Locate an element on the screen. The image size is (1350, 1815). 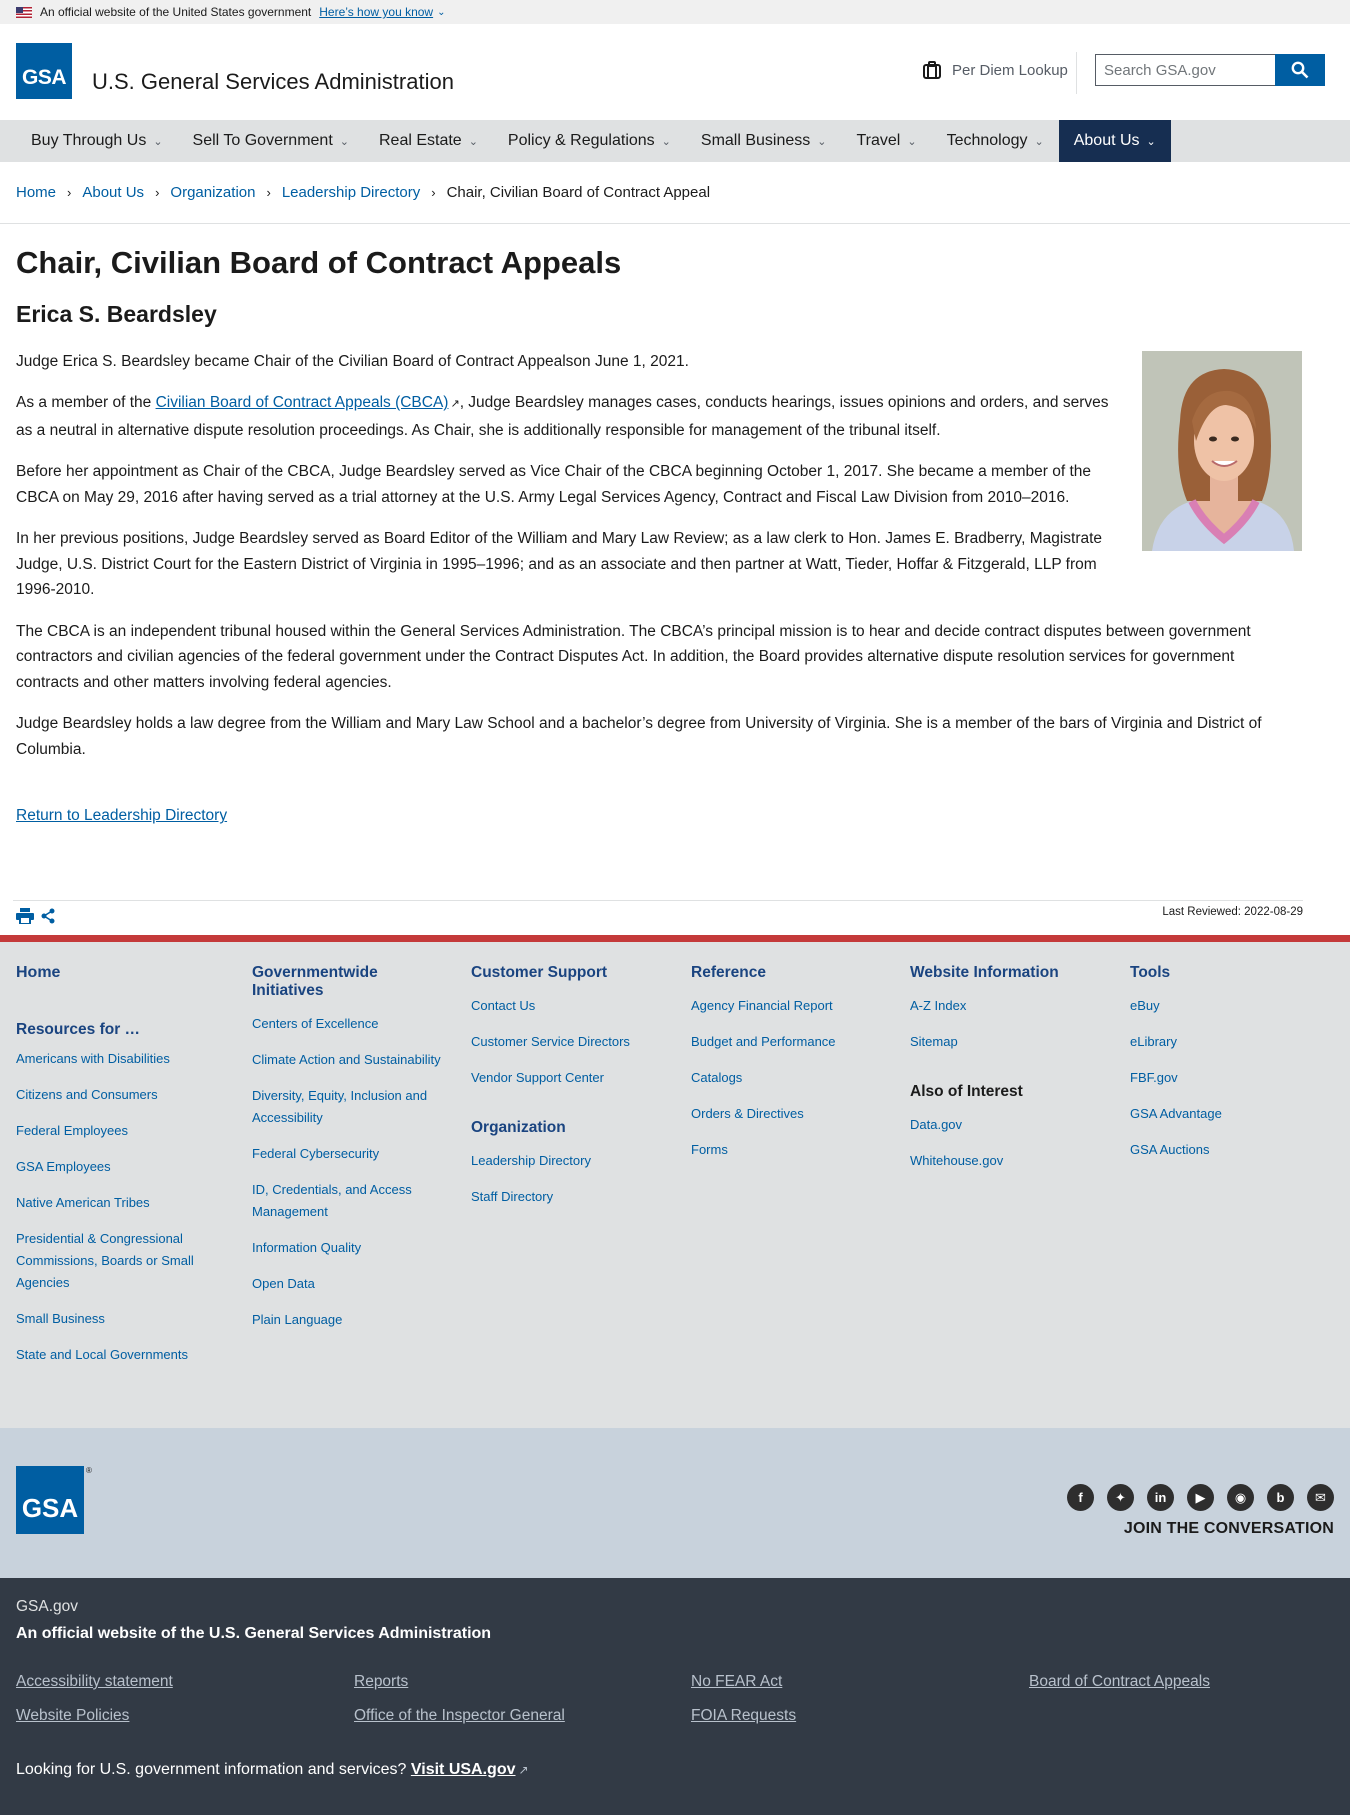
breadcrumb-organization: Organization is located at coordinates (212, 192).